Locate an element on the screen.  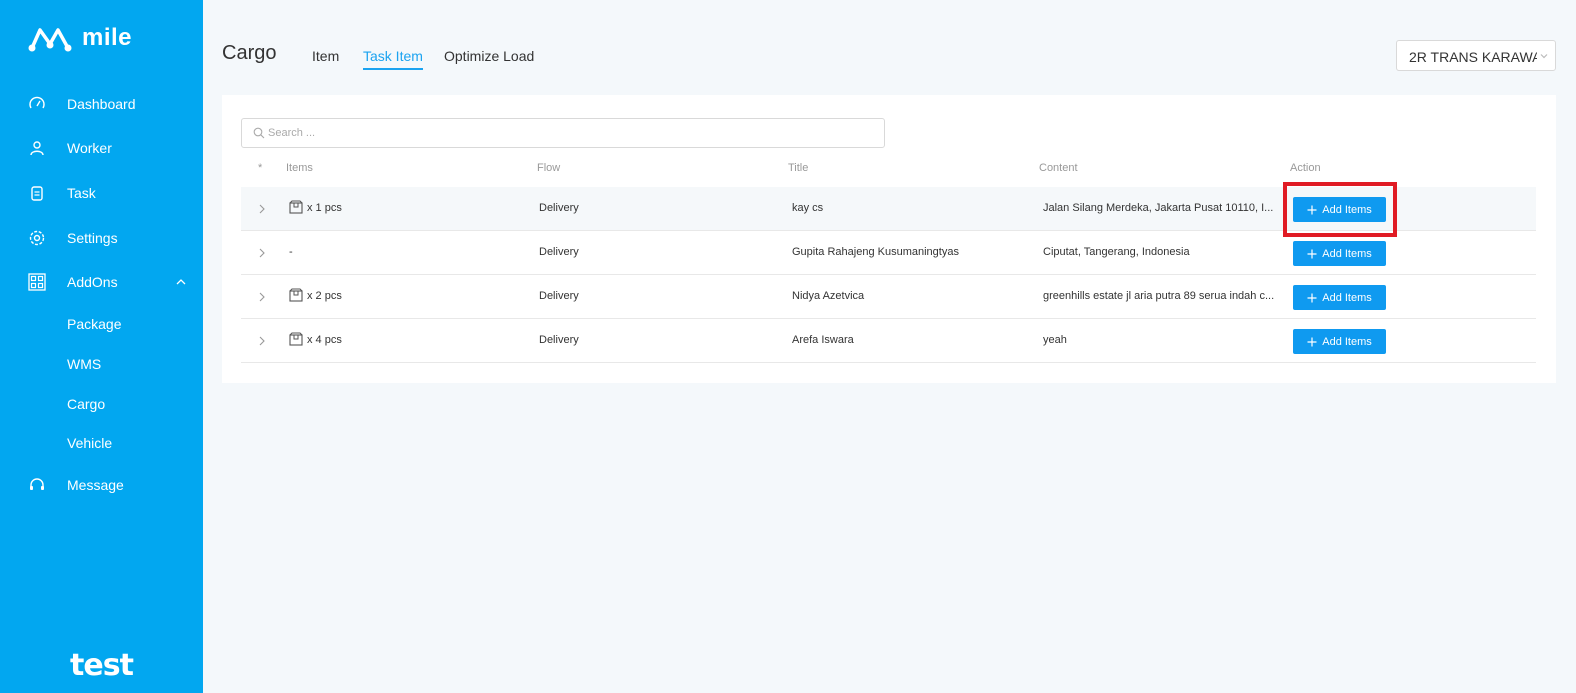
sidebar-item-label: AddOns is located at coordinates (92, 282).